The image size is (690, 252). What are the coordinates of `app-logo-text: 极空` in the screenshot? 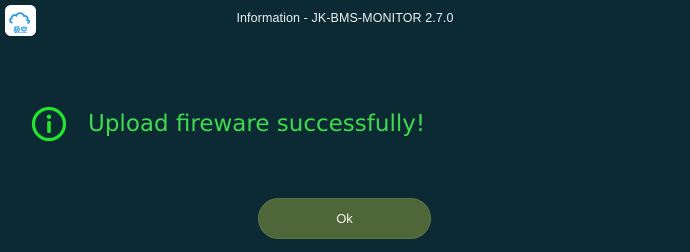 It's located at (21, 29).